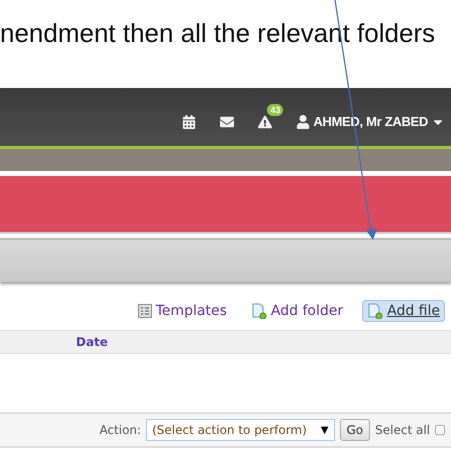 This screenshot has height=451, width=451. Describe the element at coordinates (440, 430) in the screenshot. I see `select-all-checkbox` at that location.